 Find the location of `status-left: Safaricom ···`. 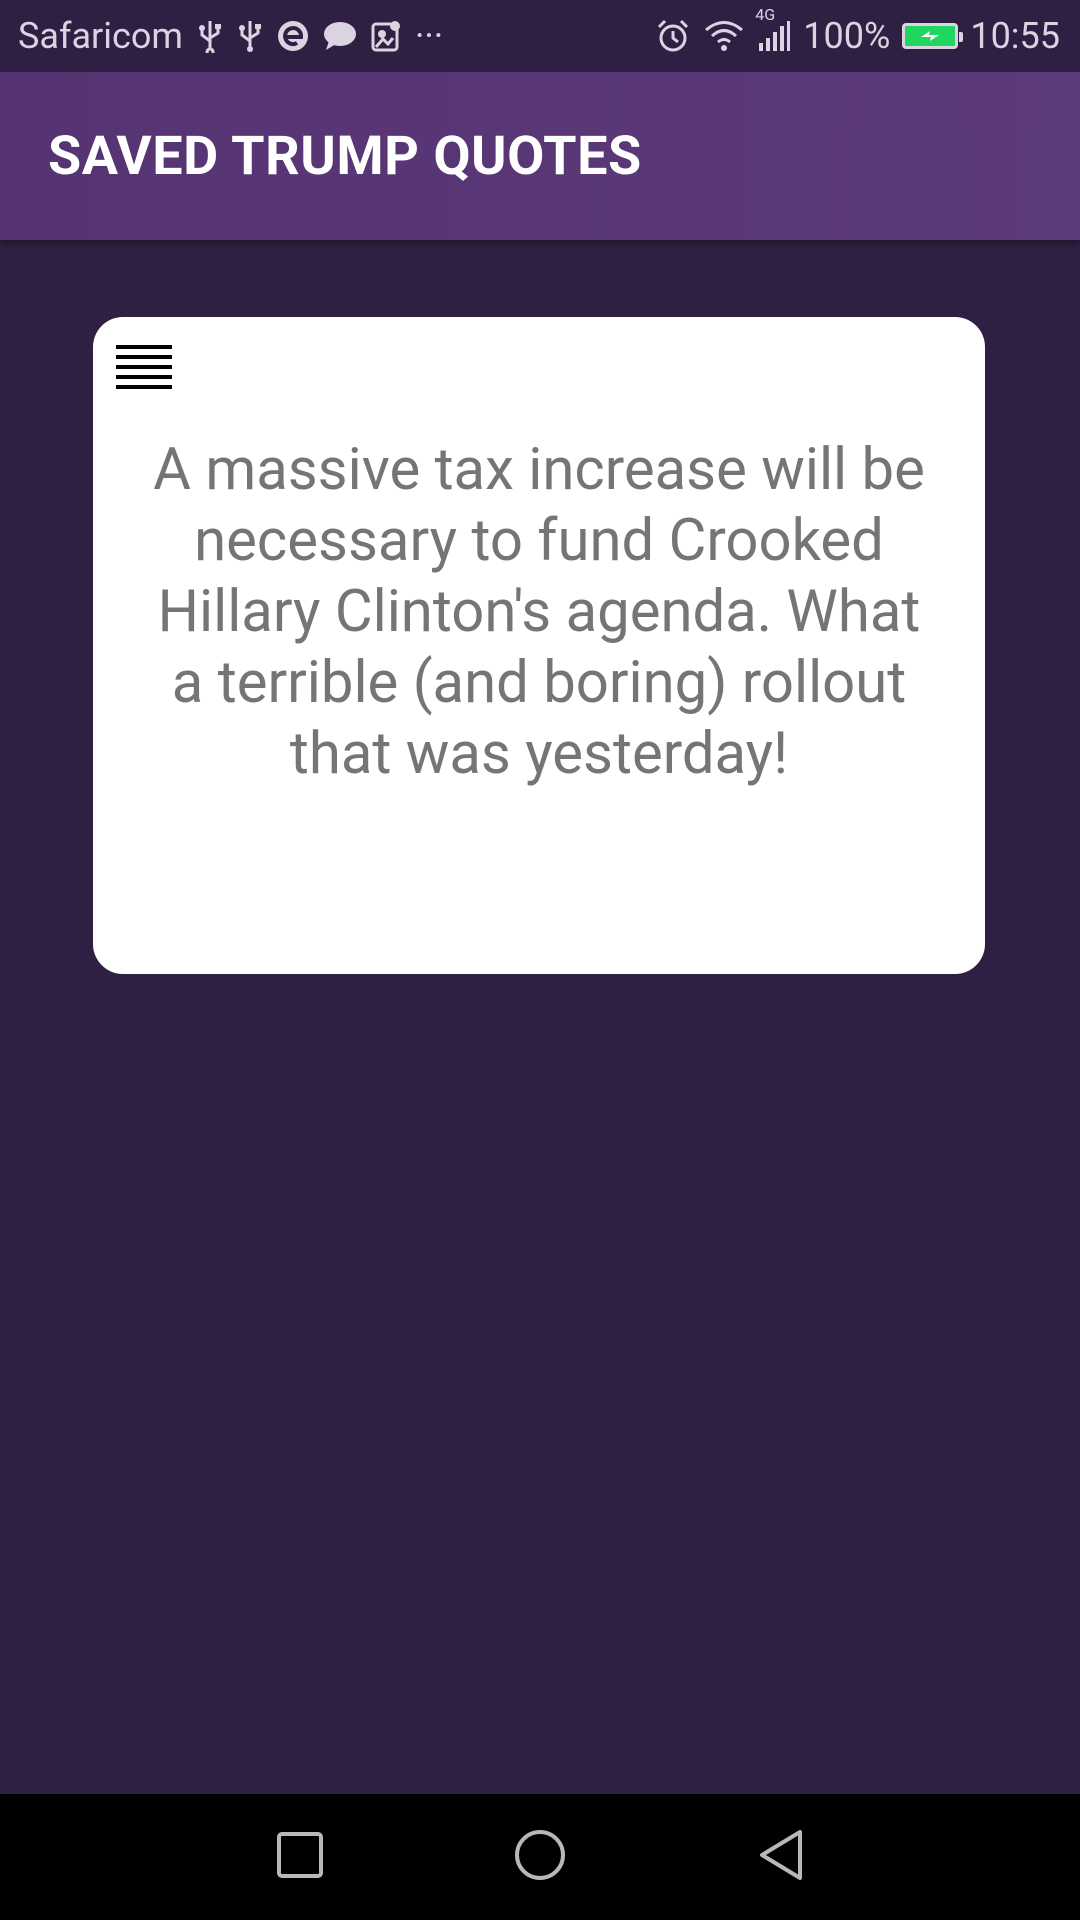

status-left: Safaricom ··· is located at coordinates (230, 36).